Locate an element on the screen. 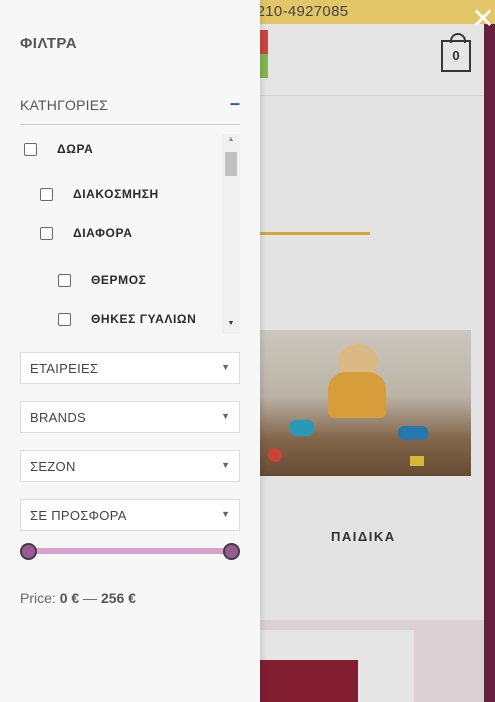 This screenshot has height=702, width=495. select-label: BRANDS is located at coordinates (58, 417).